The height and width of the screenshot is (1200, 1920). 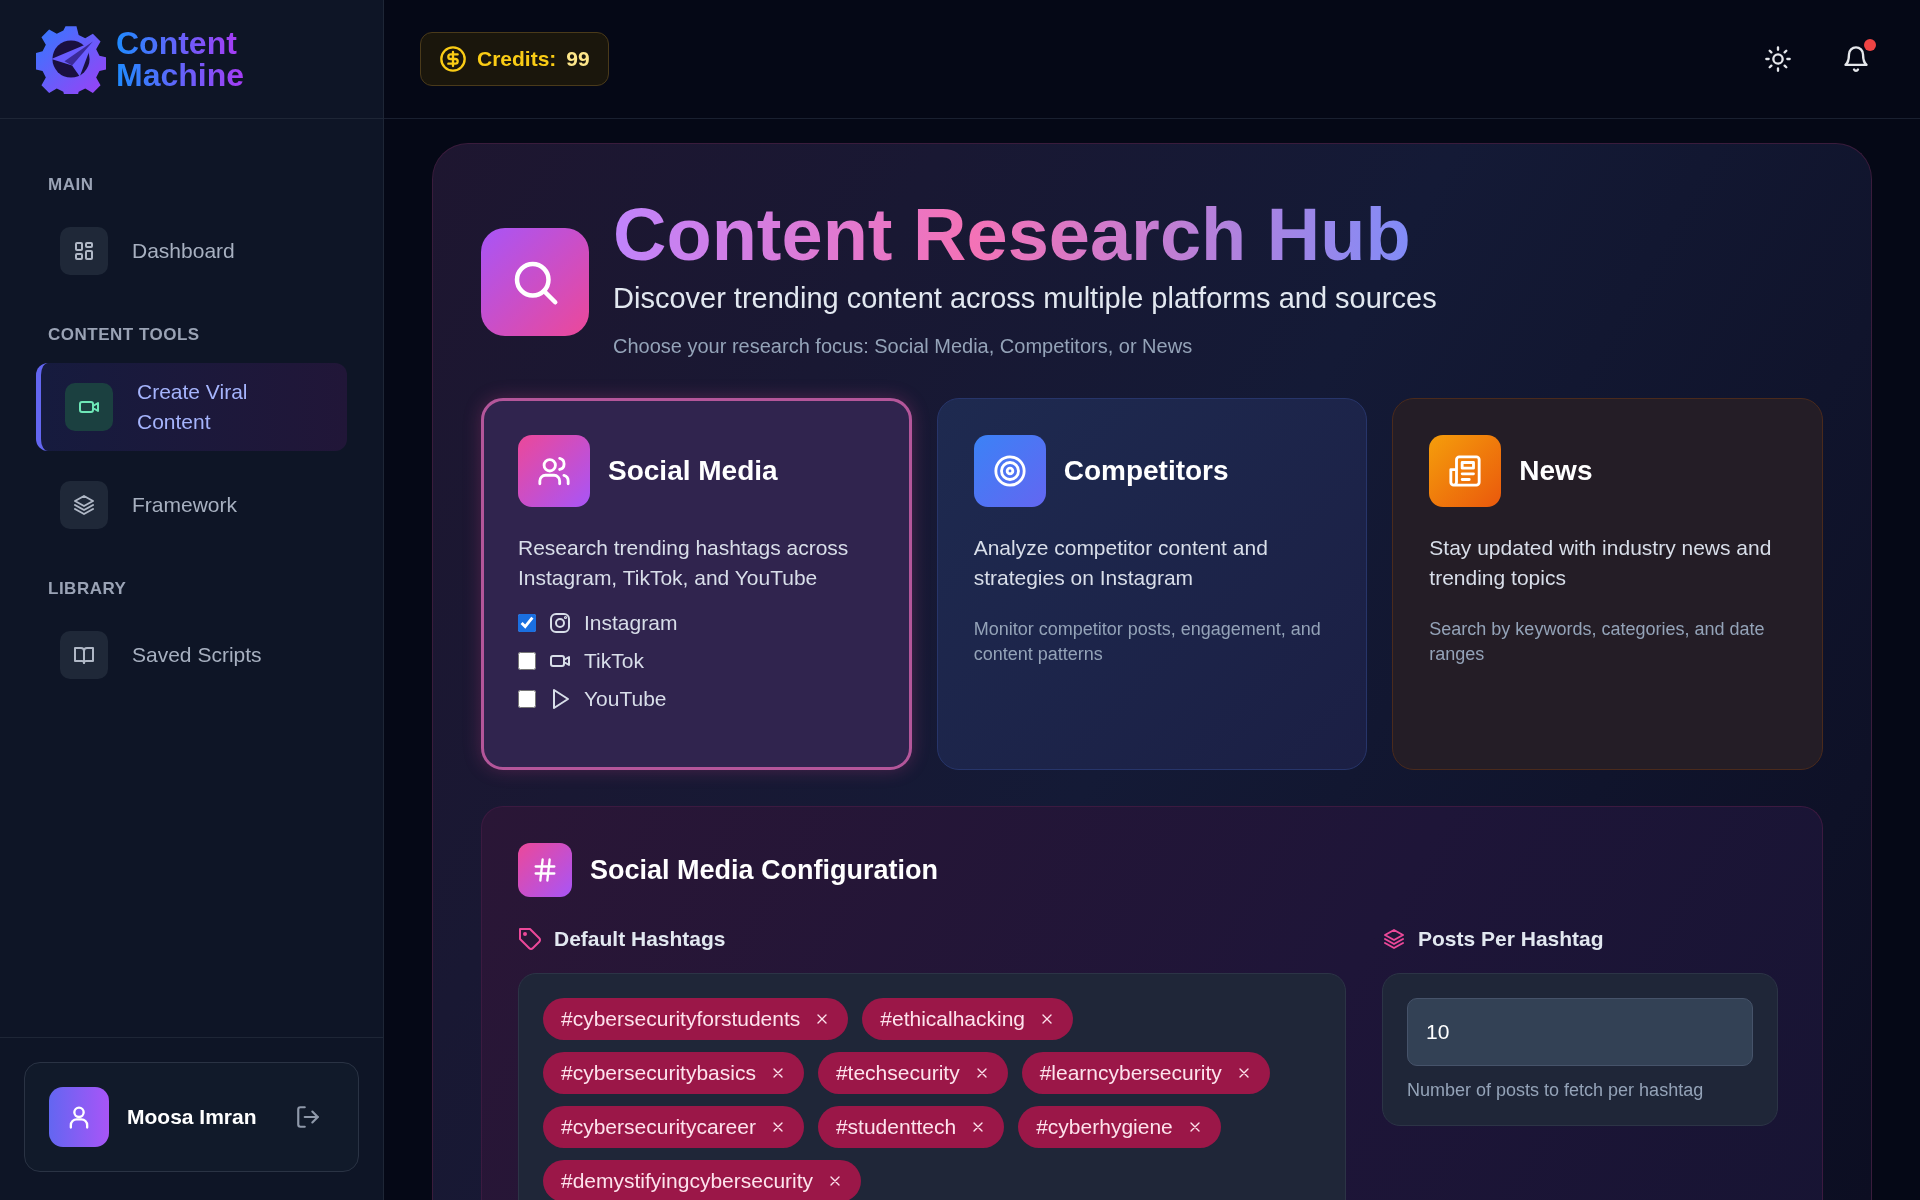 I want to click on section-heading: MAIN, so click(x=71, y=185).